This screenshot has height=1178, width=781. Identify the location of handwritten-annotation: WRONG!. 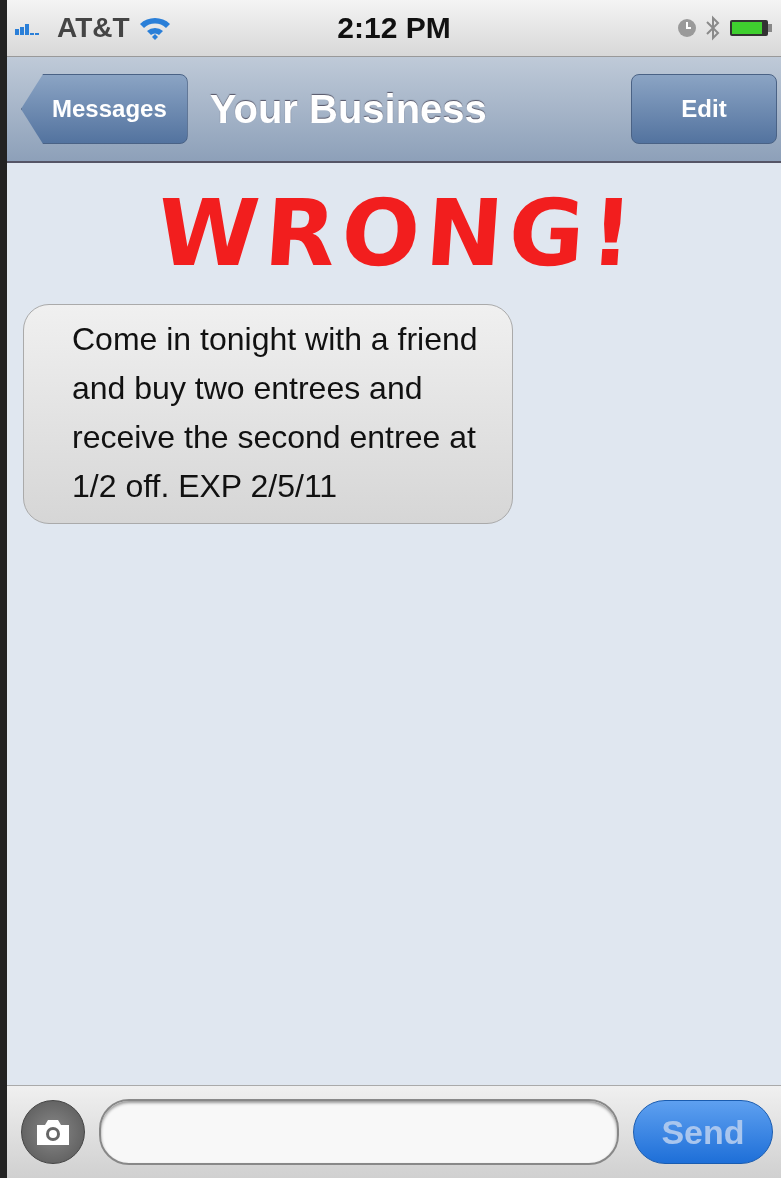
(398, 234).